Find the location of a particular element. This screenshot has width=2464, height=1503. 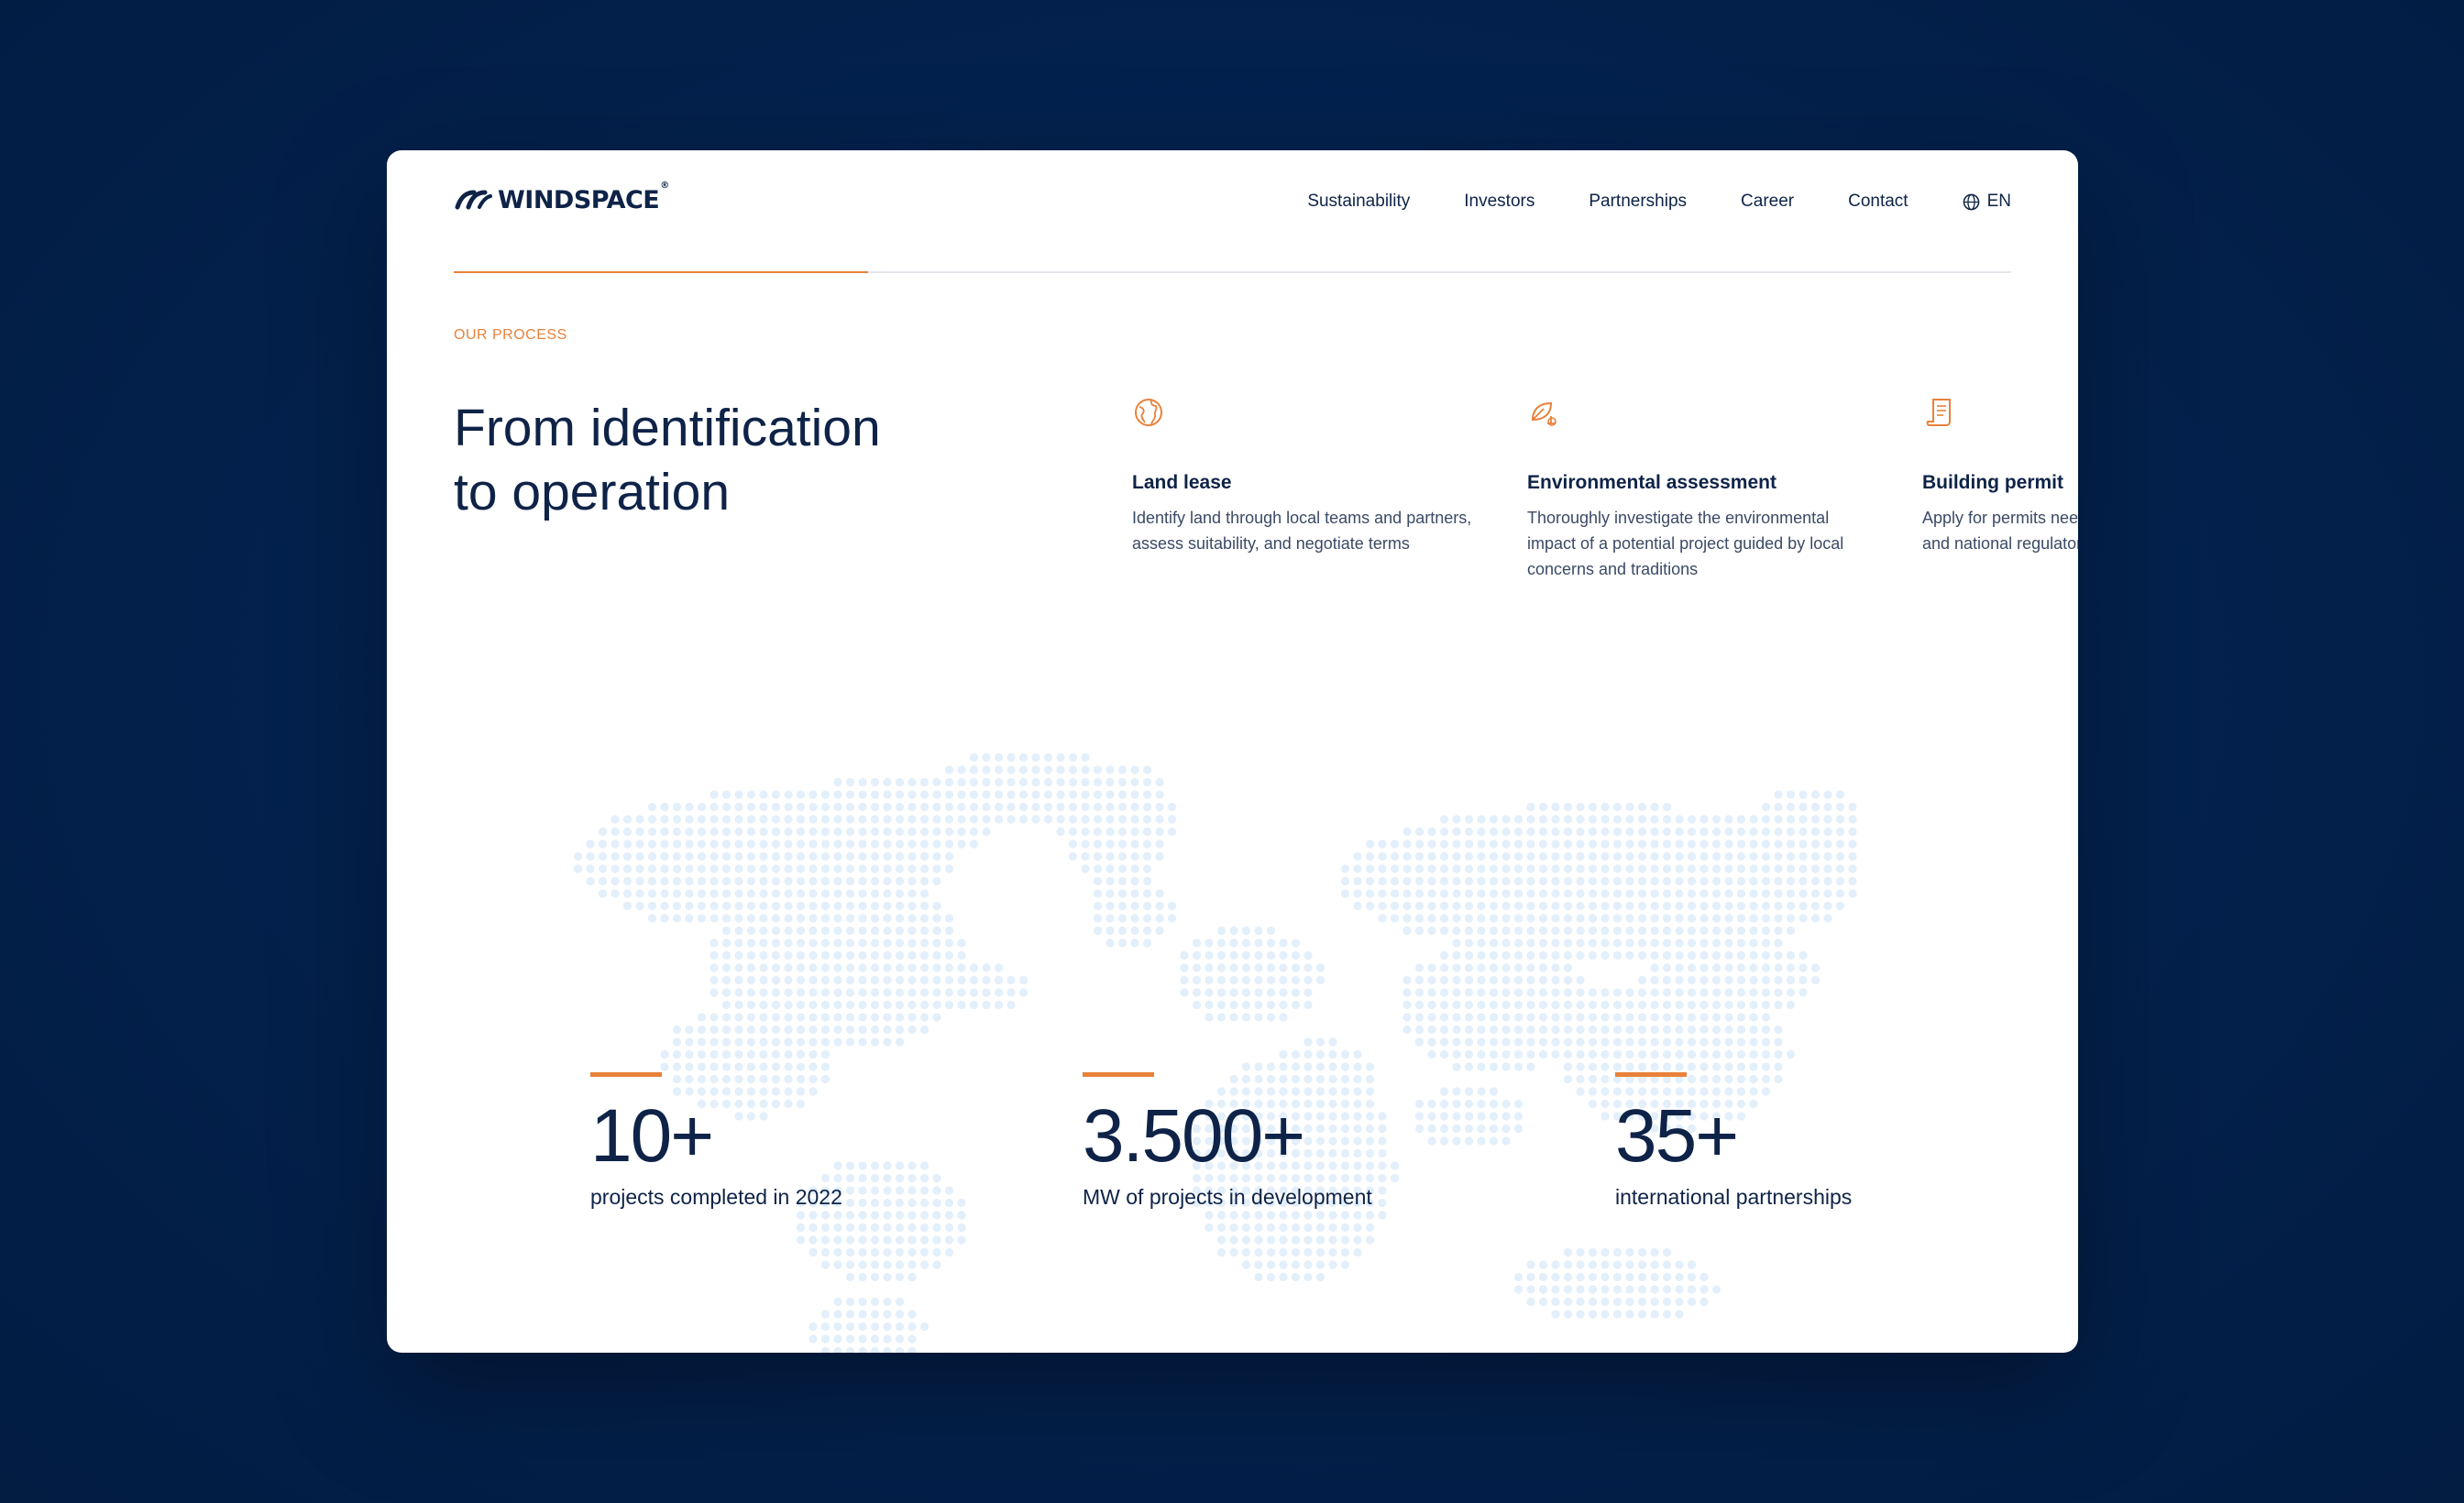

nav-partnerships: Partnerships is located at coordinates (1638, 202).